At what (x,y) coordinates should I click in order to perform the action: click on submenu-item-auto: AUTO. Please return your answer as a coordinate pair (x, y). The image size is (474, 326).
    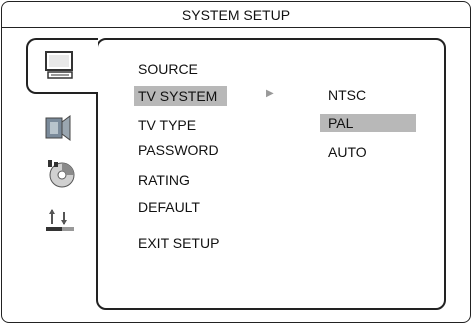
    Looking at the image, I should click on (347, 152).